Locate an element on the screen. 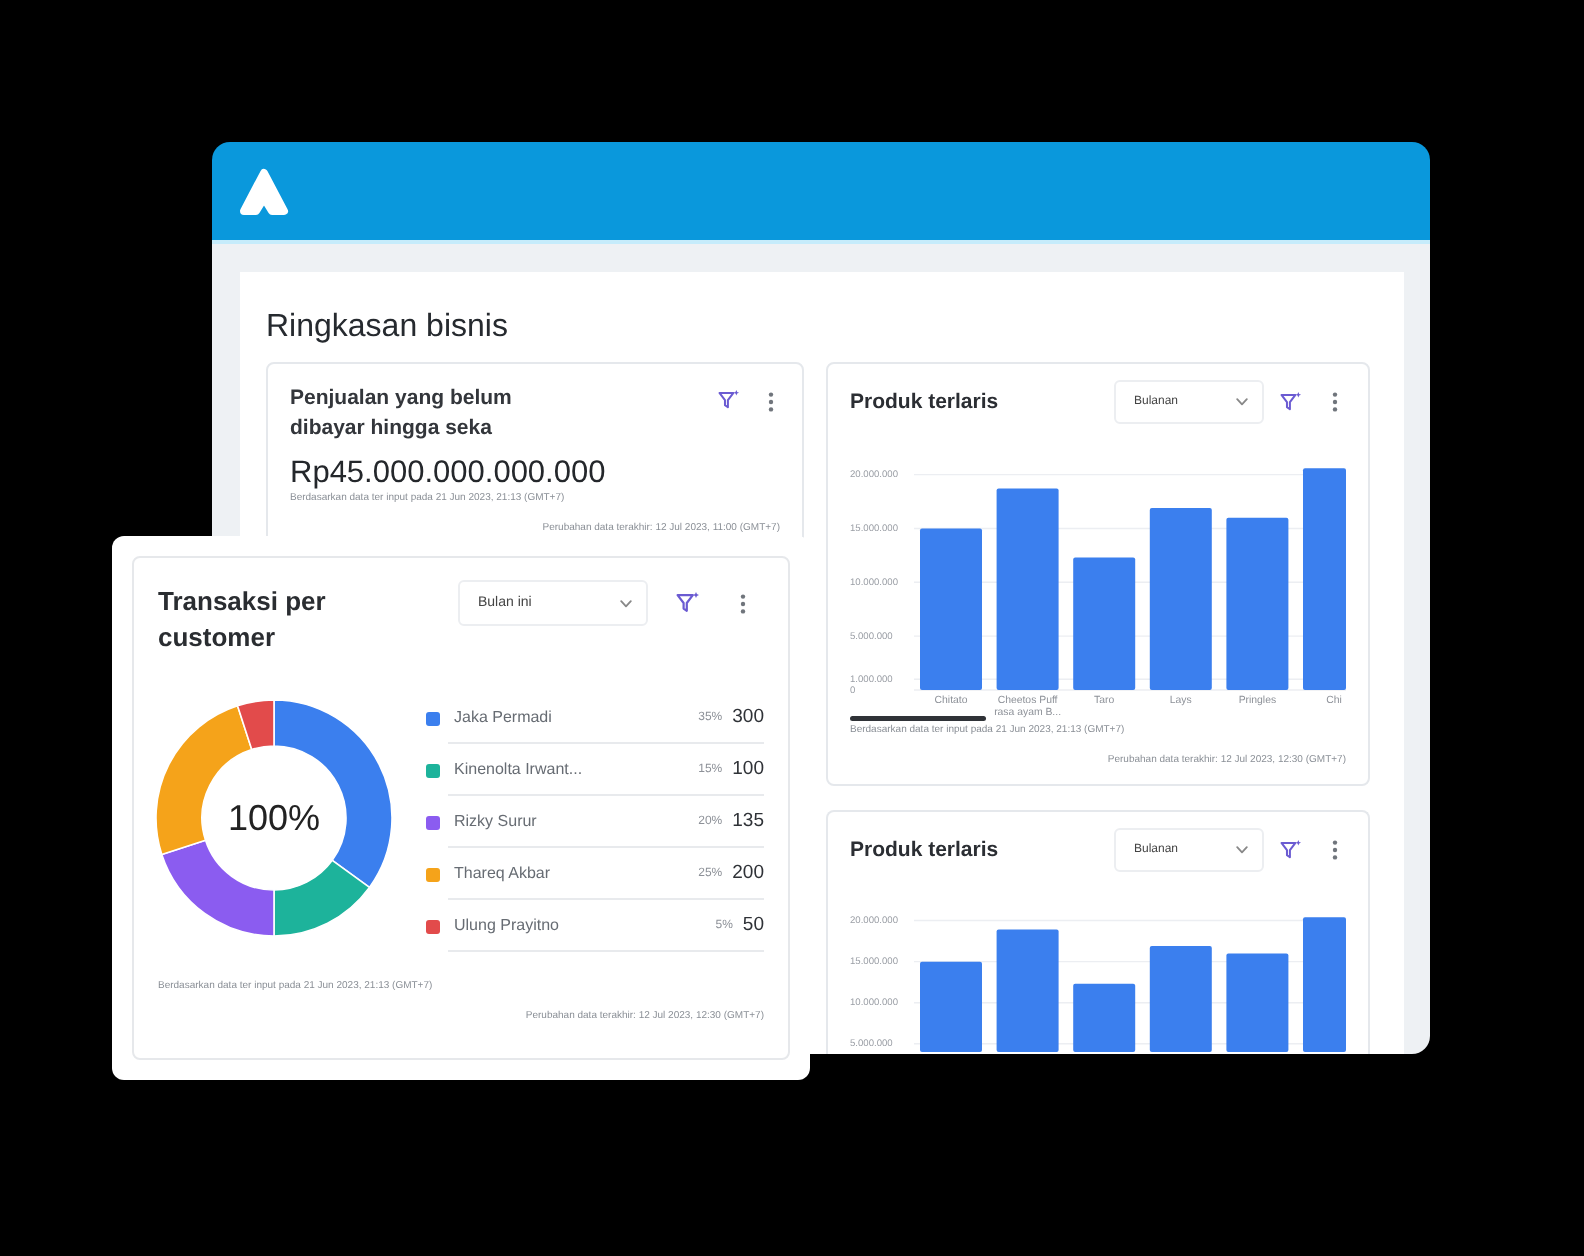 The height and width of the screenshot is (1256, 1584). transaction-count: 50 is located at coordinates (753, 925).